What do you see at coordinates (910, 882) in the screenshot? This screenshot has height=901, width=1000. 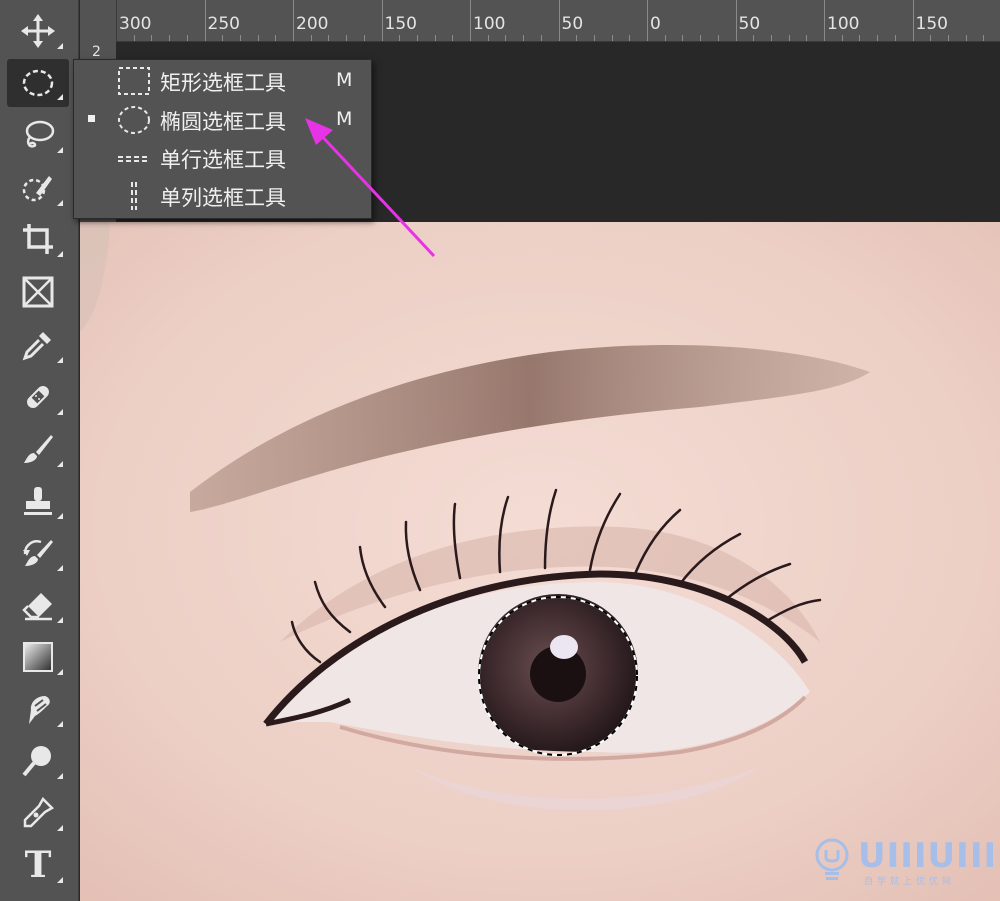 I see `watermark-subtext: 自学就上优优网` at bounding box center [910, 882].